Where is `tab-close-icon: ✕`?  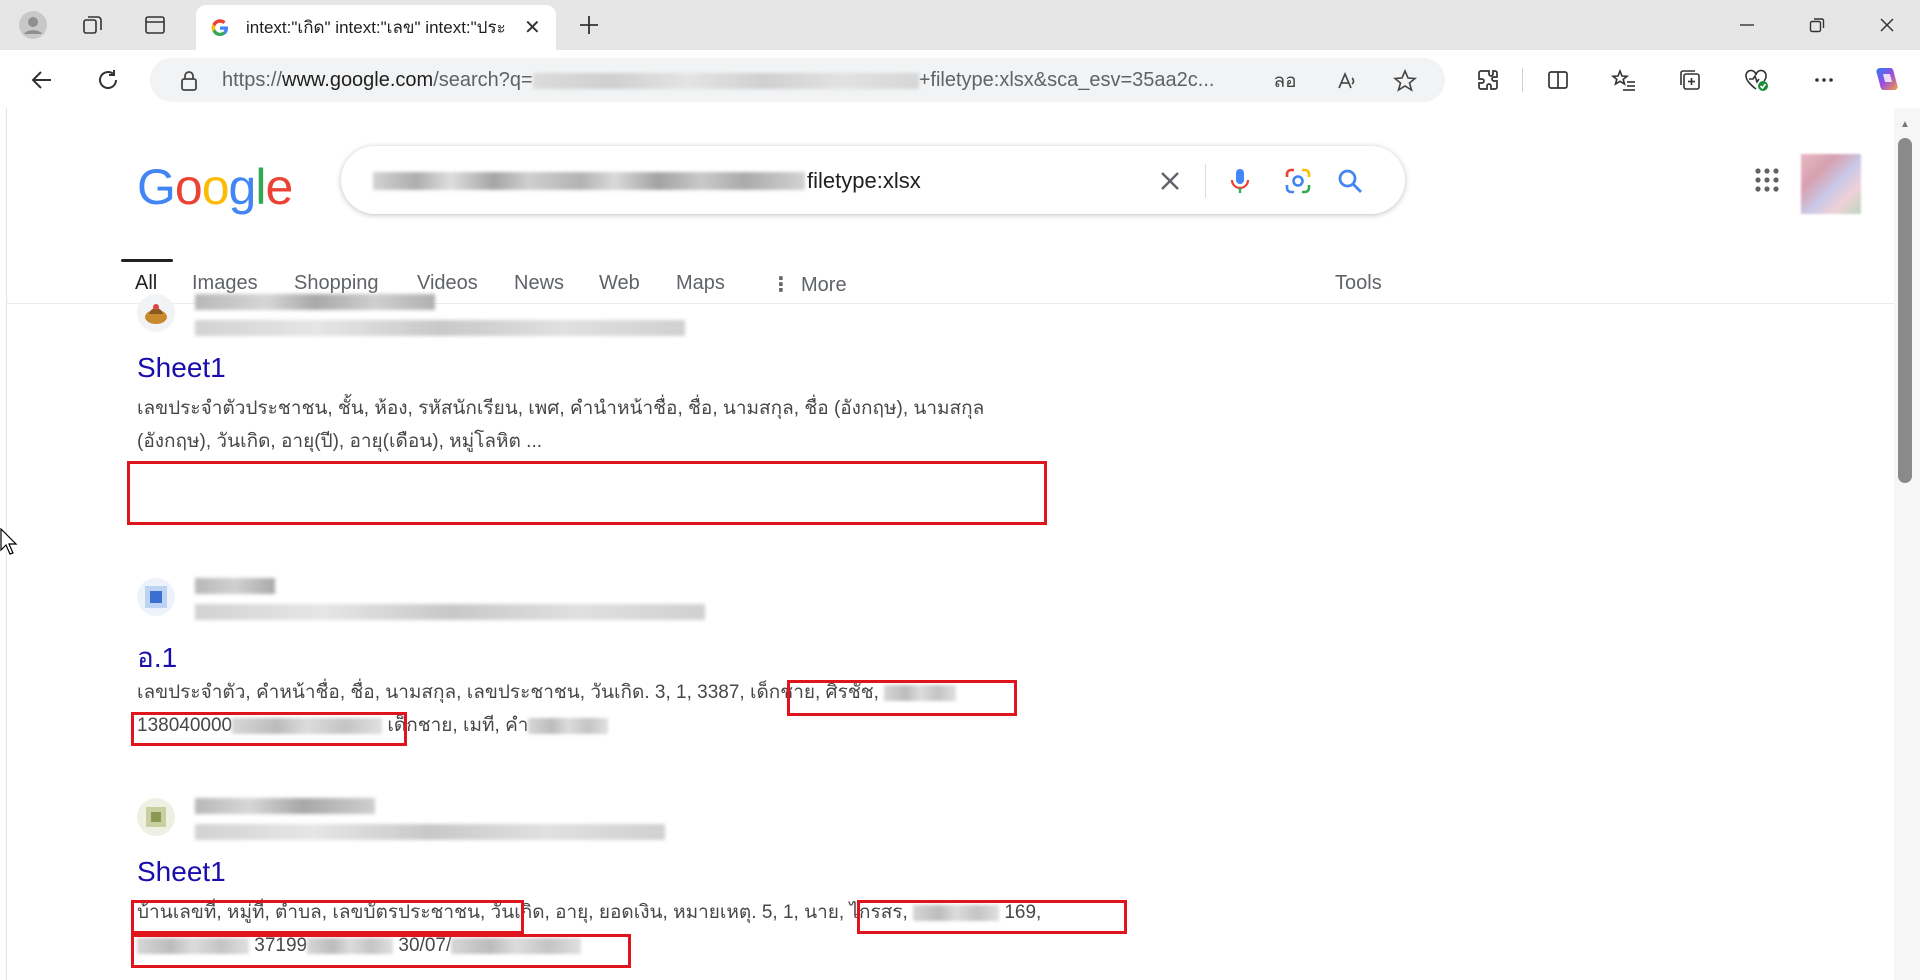 tab-close-icon: ✕ is located at coordinates (532, 27).